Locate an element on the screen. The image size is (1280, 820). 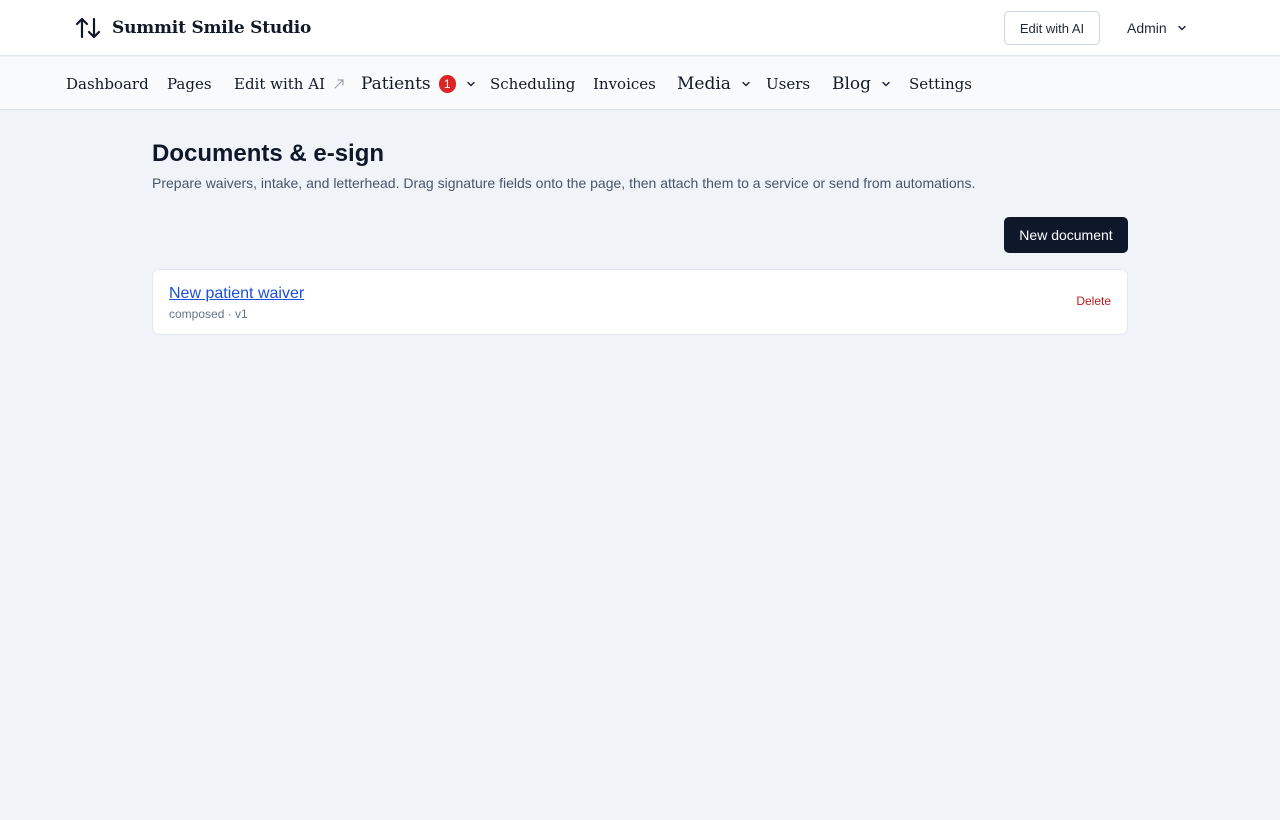
nav-item-label: Scheduling is located at coordinates (533, 83).